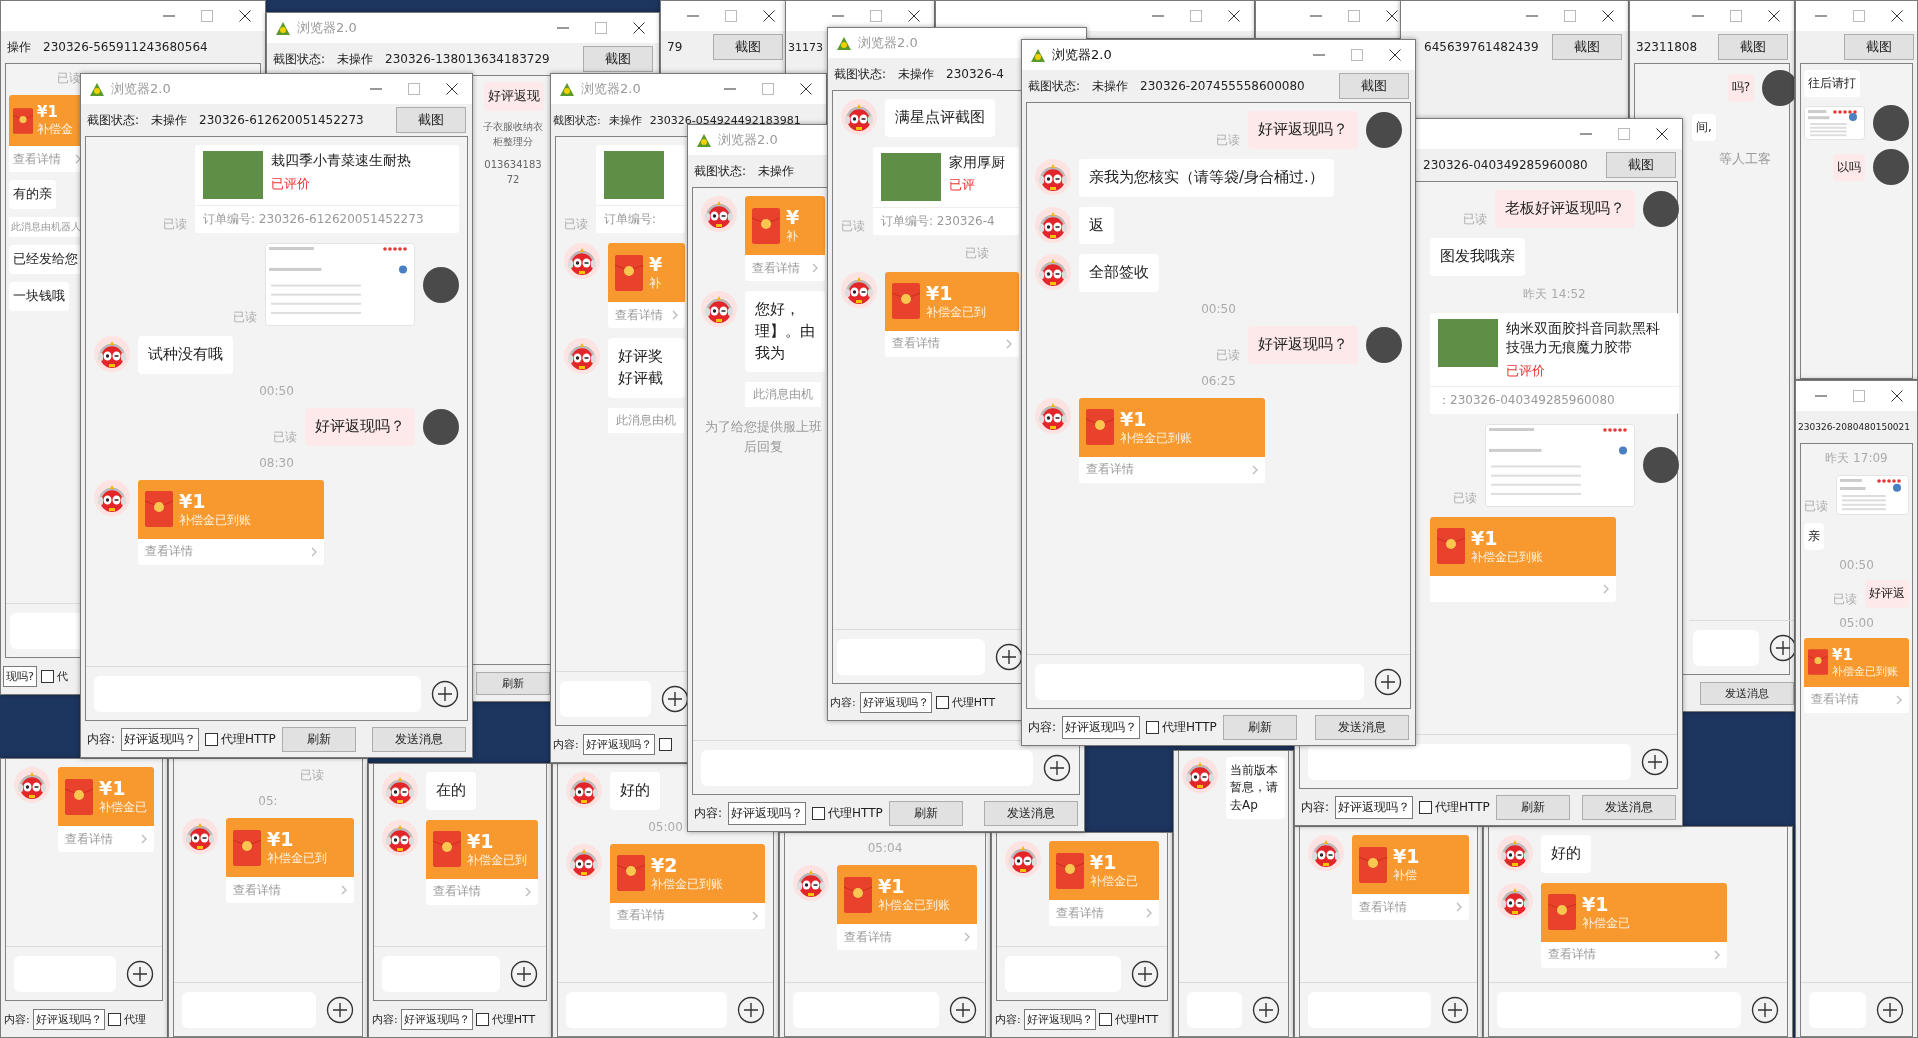 Image resolution: width=1918 pixels, height=1038 pixels. I want to click on message-bubble: 好评返现吗？, so click(1303, 130).